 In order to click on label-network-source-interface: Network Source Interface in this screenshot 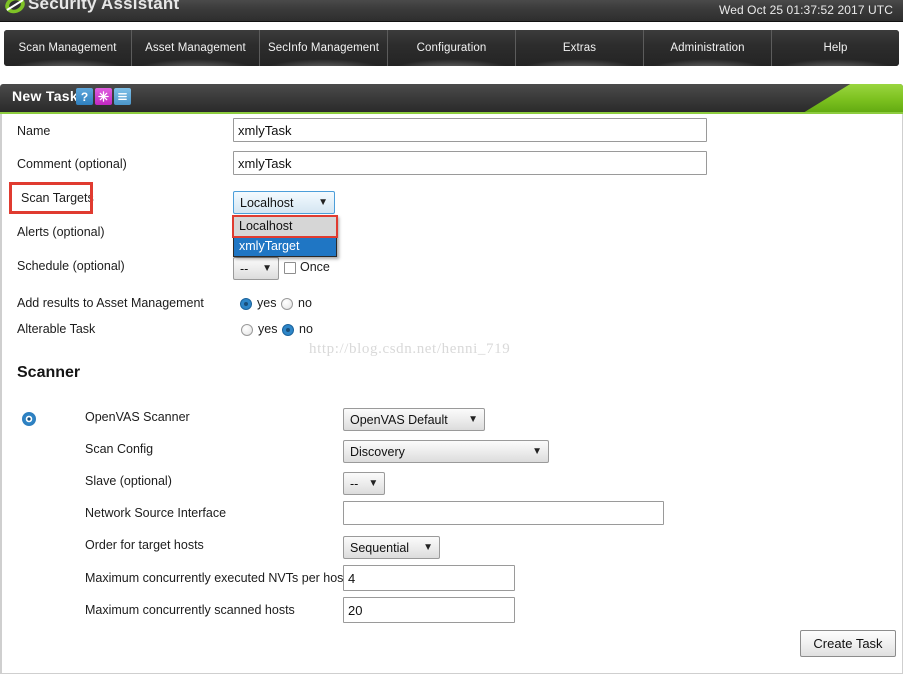, I will do `click(156, 513)`.